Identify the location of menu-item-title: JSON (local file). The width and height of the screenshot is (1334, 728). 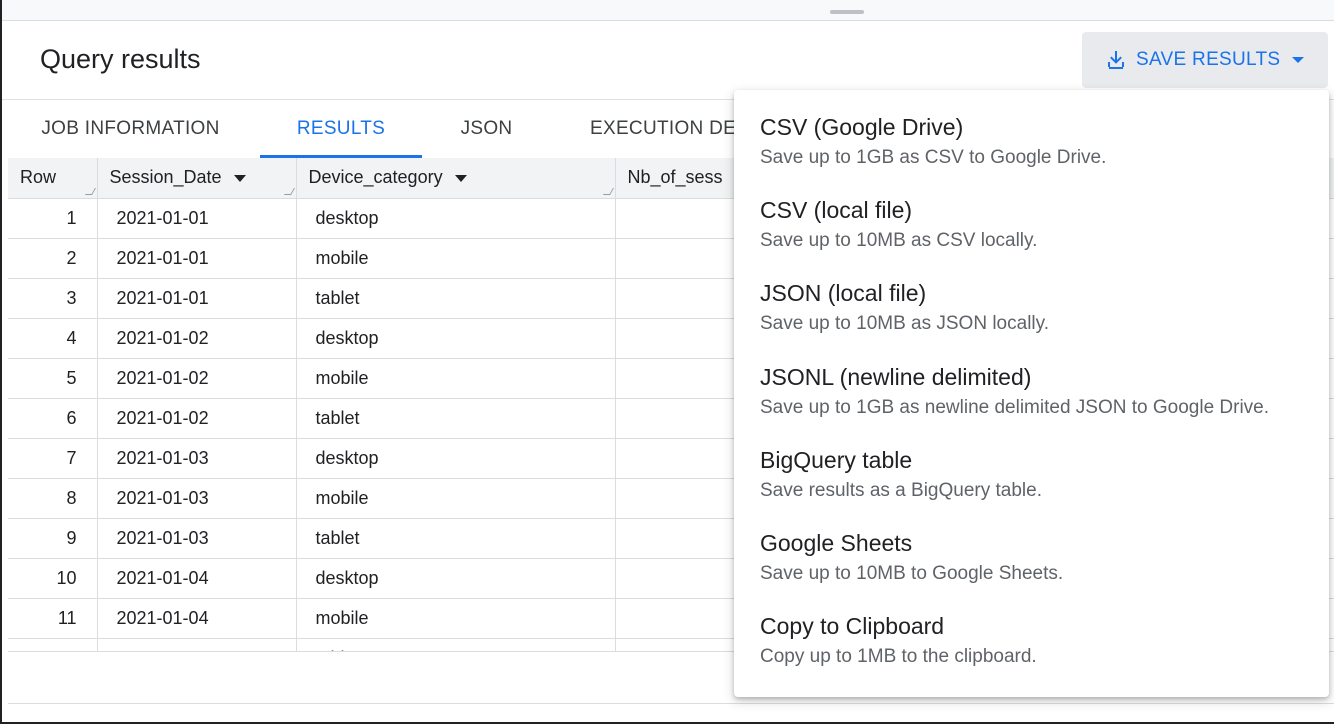
(843, 293).